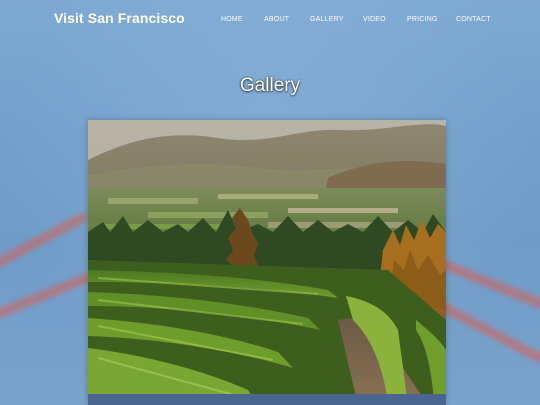 Image resolution: width=540 pixels, height=405 pixels. I want to click on site-brand: Visit San Francisco, so click(119, 18).